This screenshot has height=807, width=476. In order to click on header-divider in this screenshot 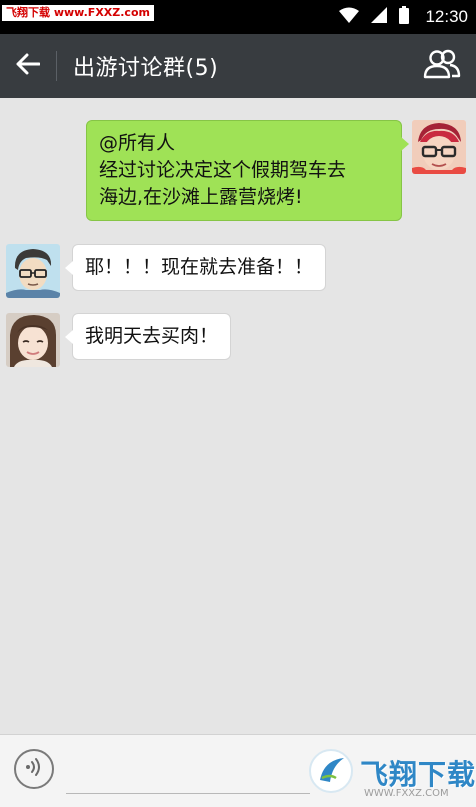, I will do `click(56, 66)`.